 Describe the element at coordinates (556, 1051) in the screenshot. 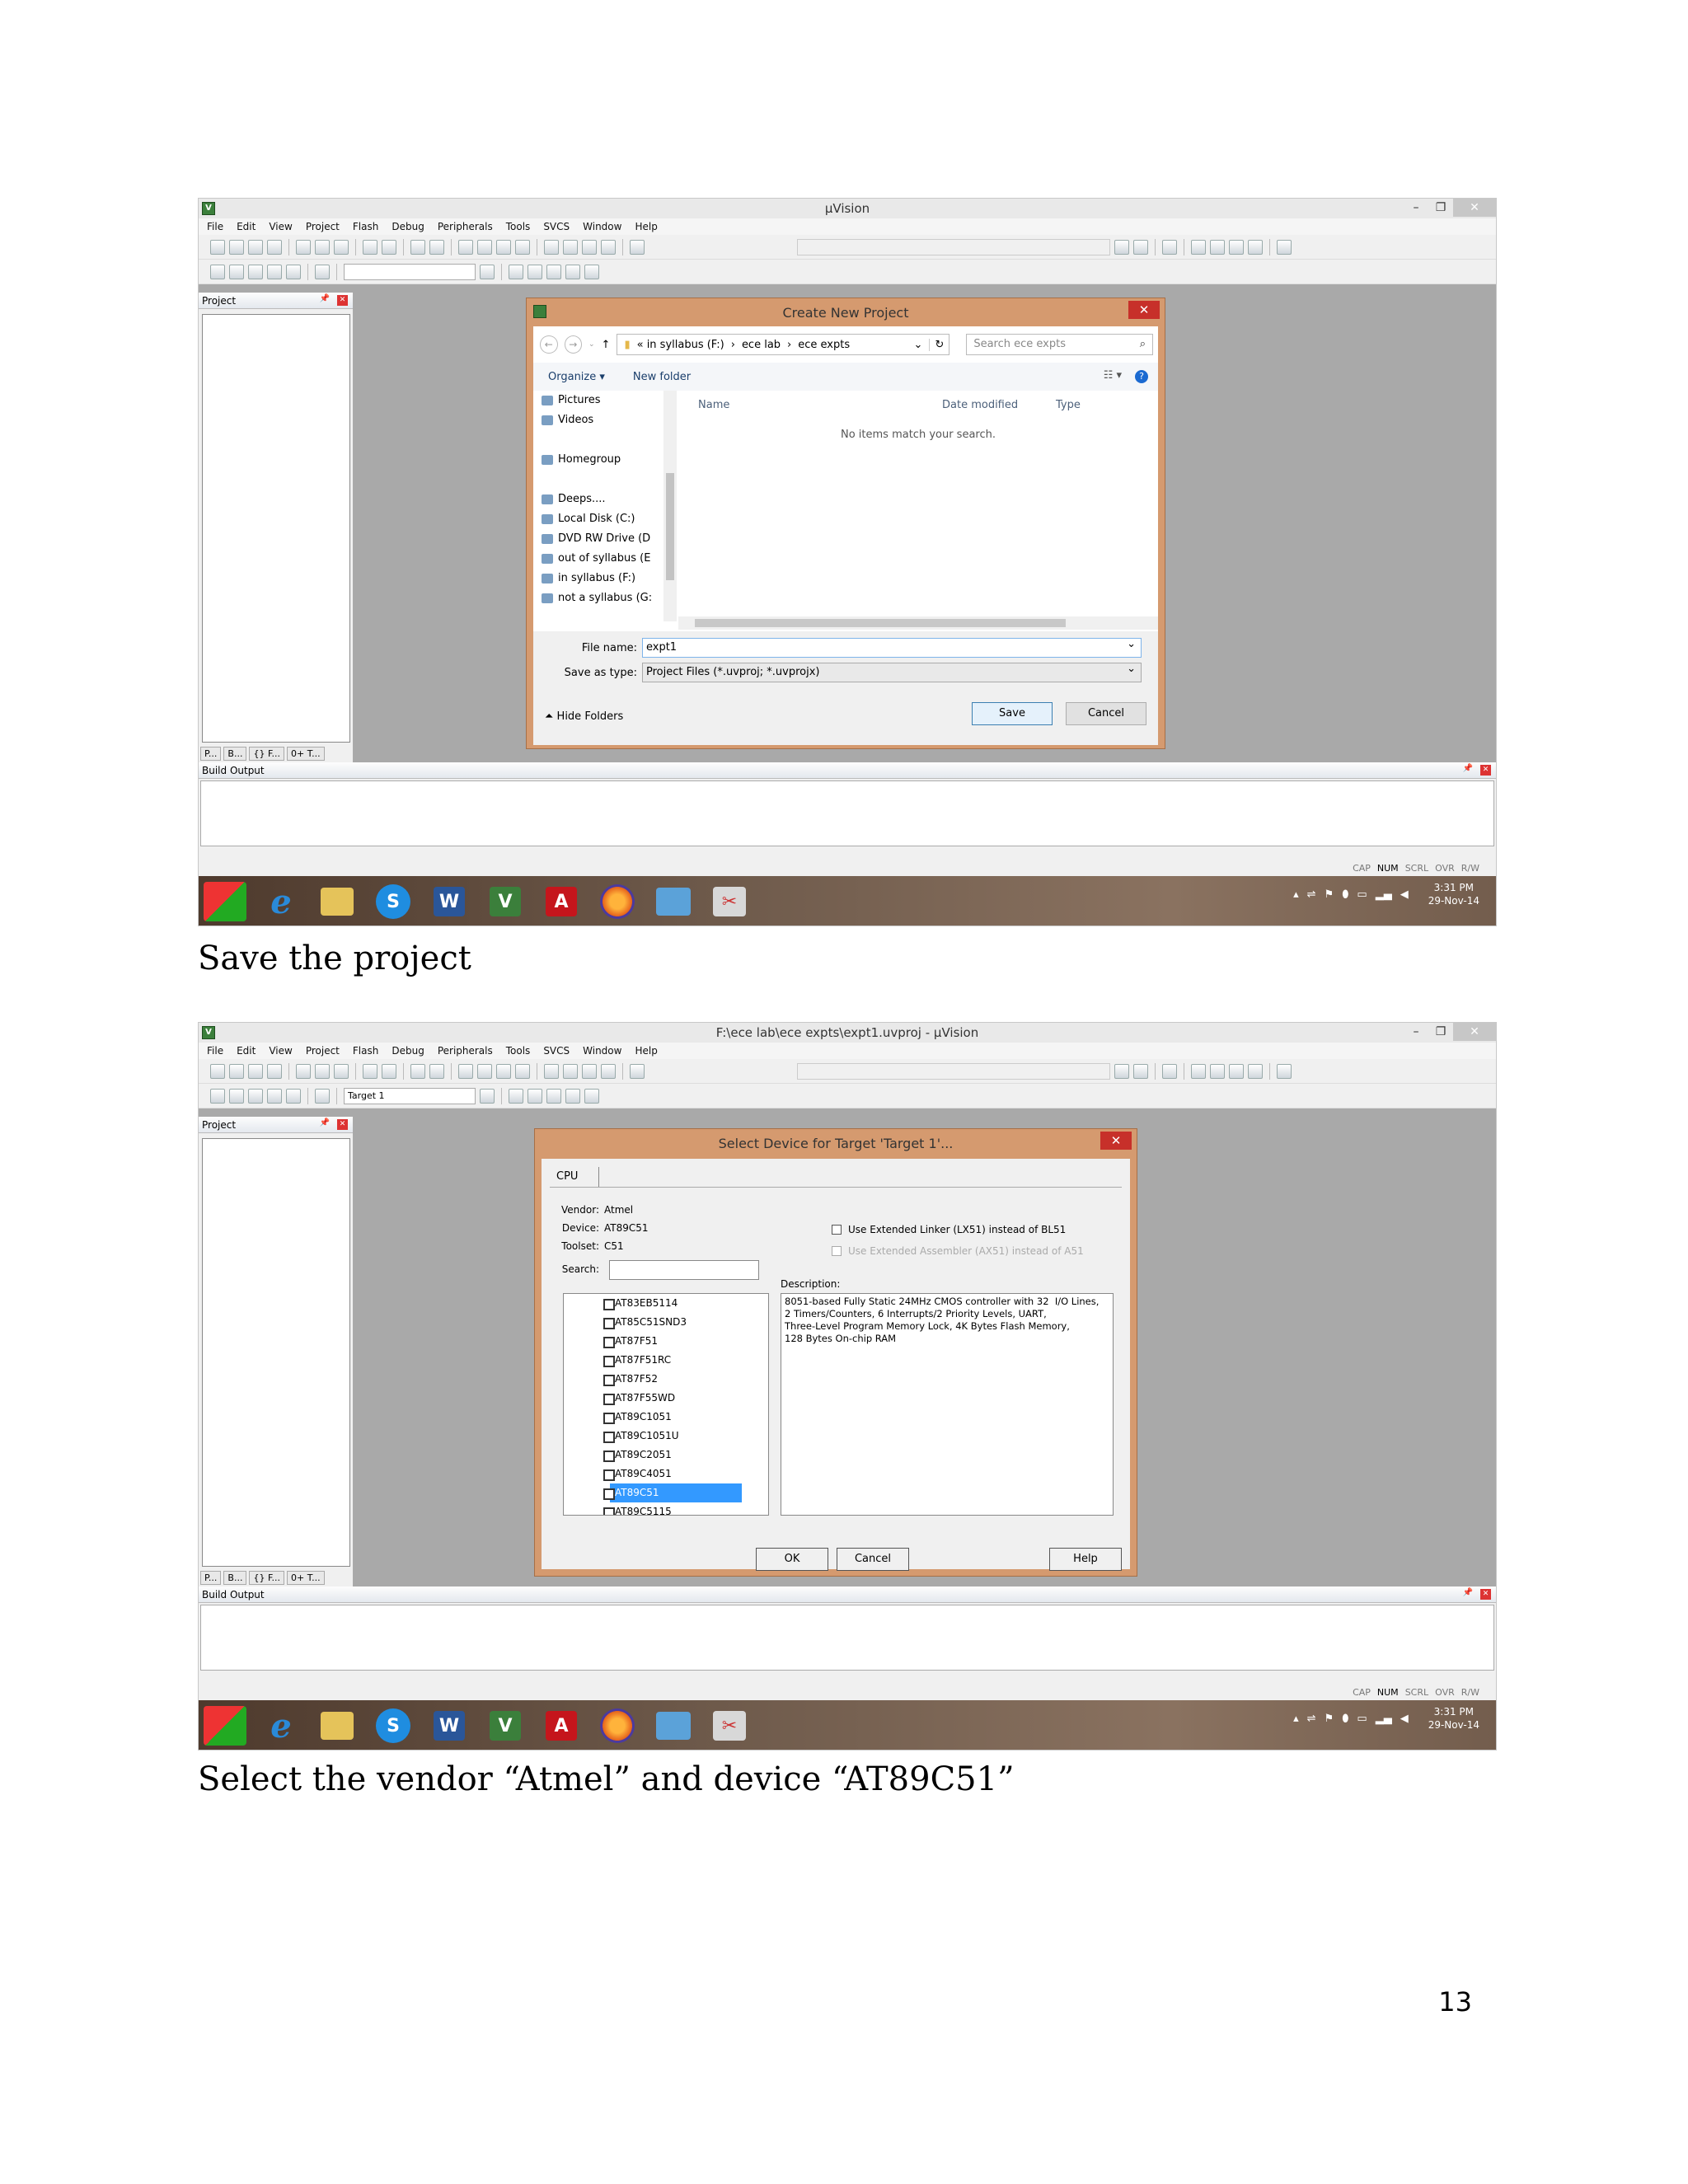

I see `menu-svcs: SVCS` at that location.